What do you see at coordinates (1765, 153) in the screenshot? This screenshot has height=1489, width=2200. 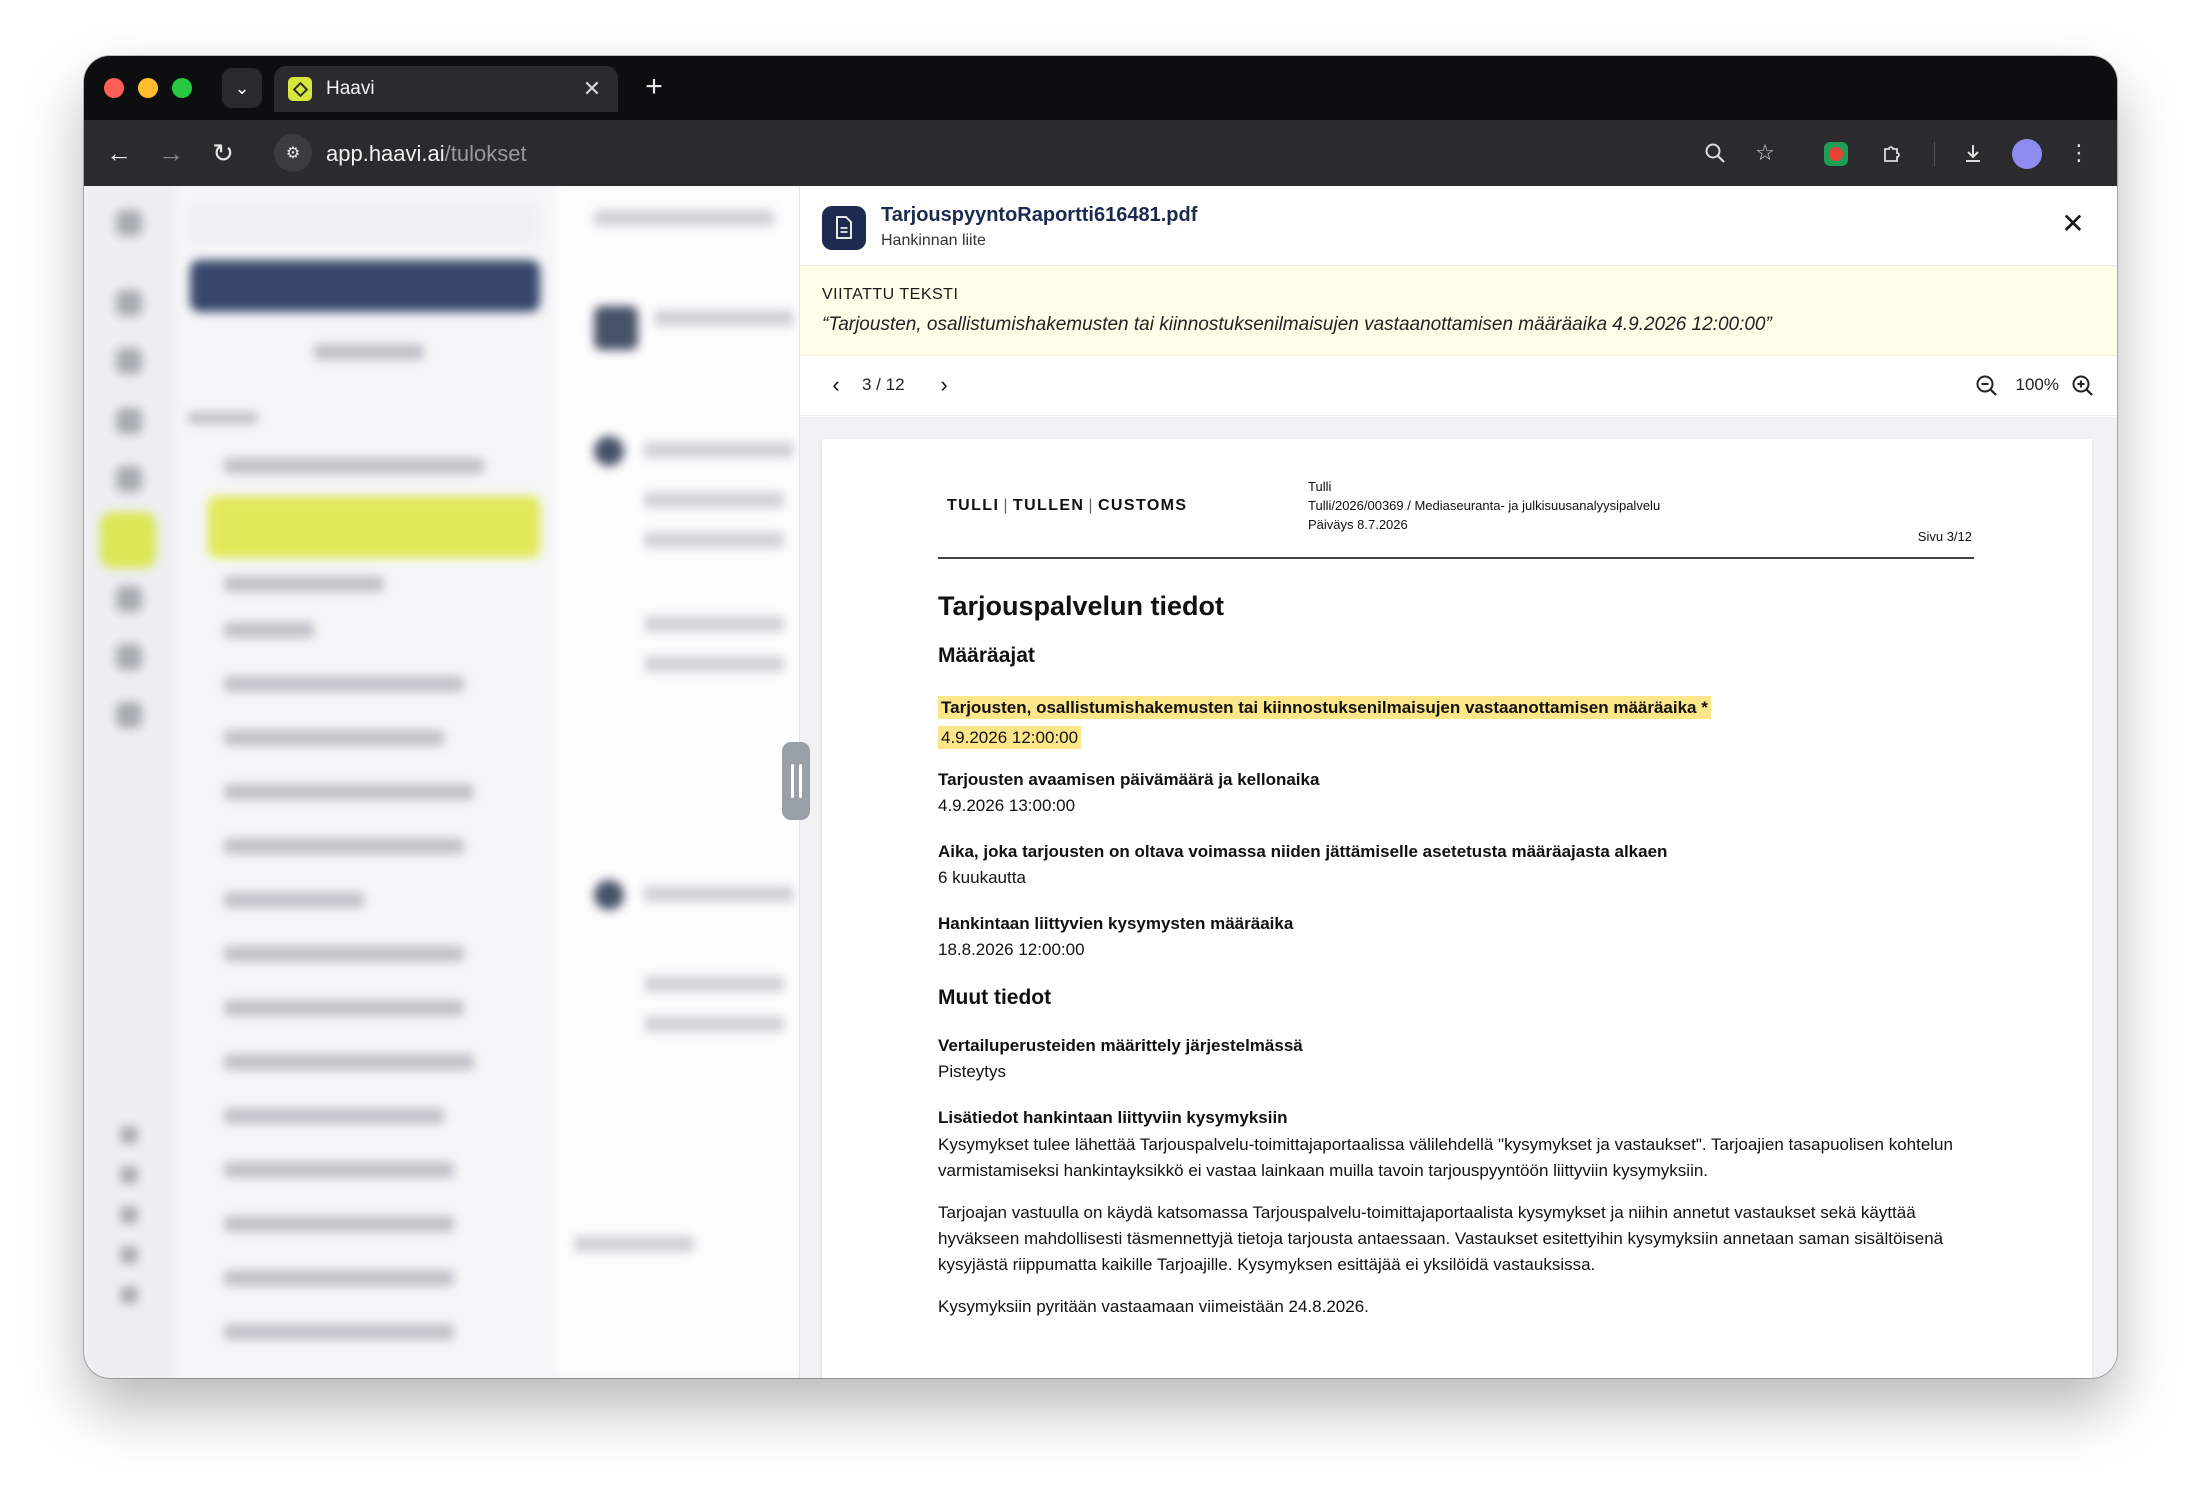 I see `bookmark-star-icon: ☆` at bounding box center [1765, 153].